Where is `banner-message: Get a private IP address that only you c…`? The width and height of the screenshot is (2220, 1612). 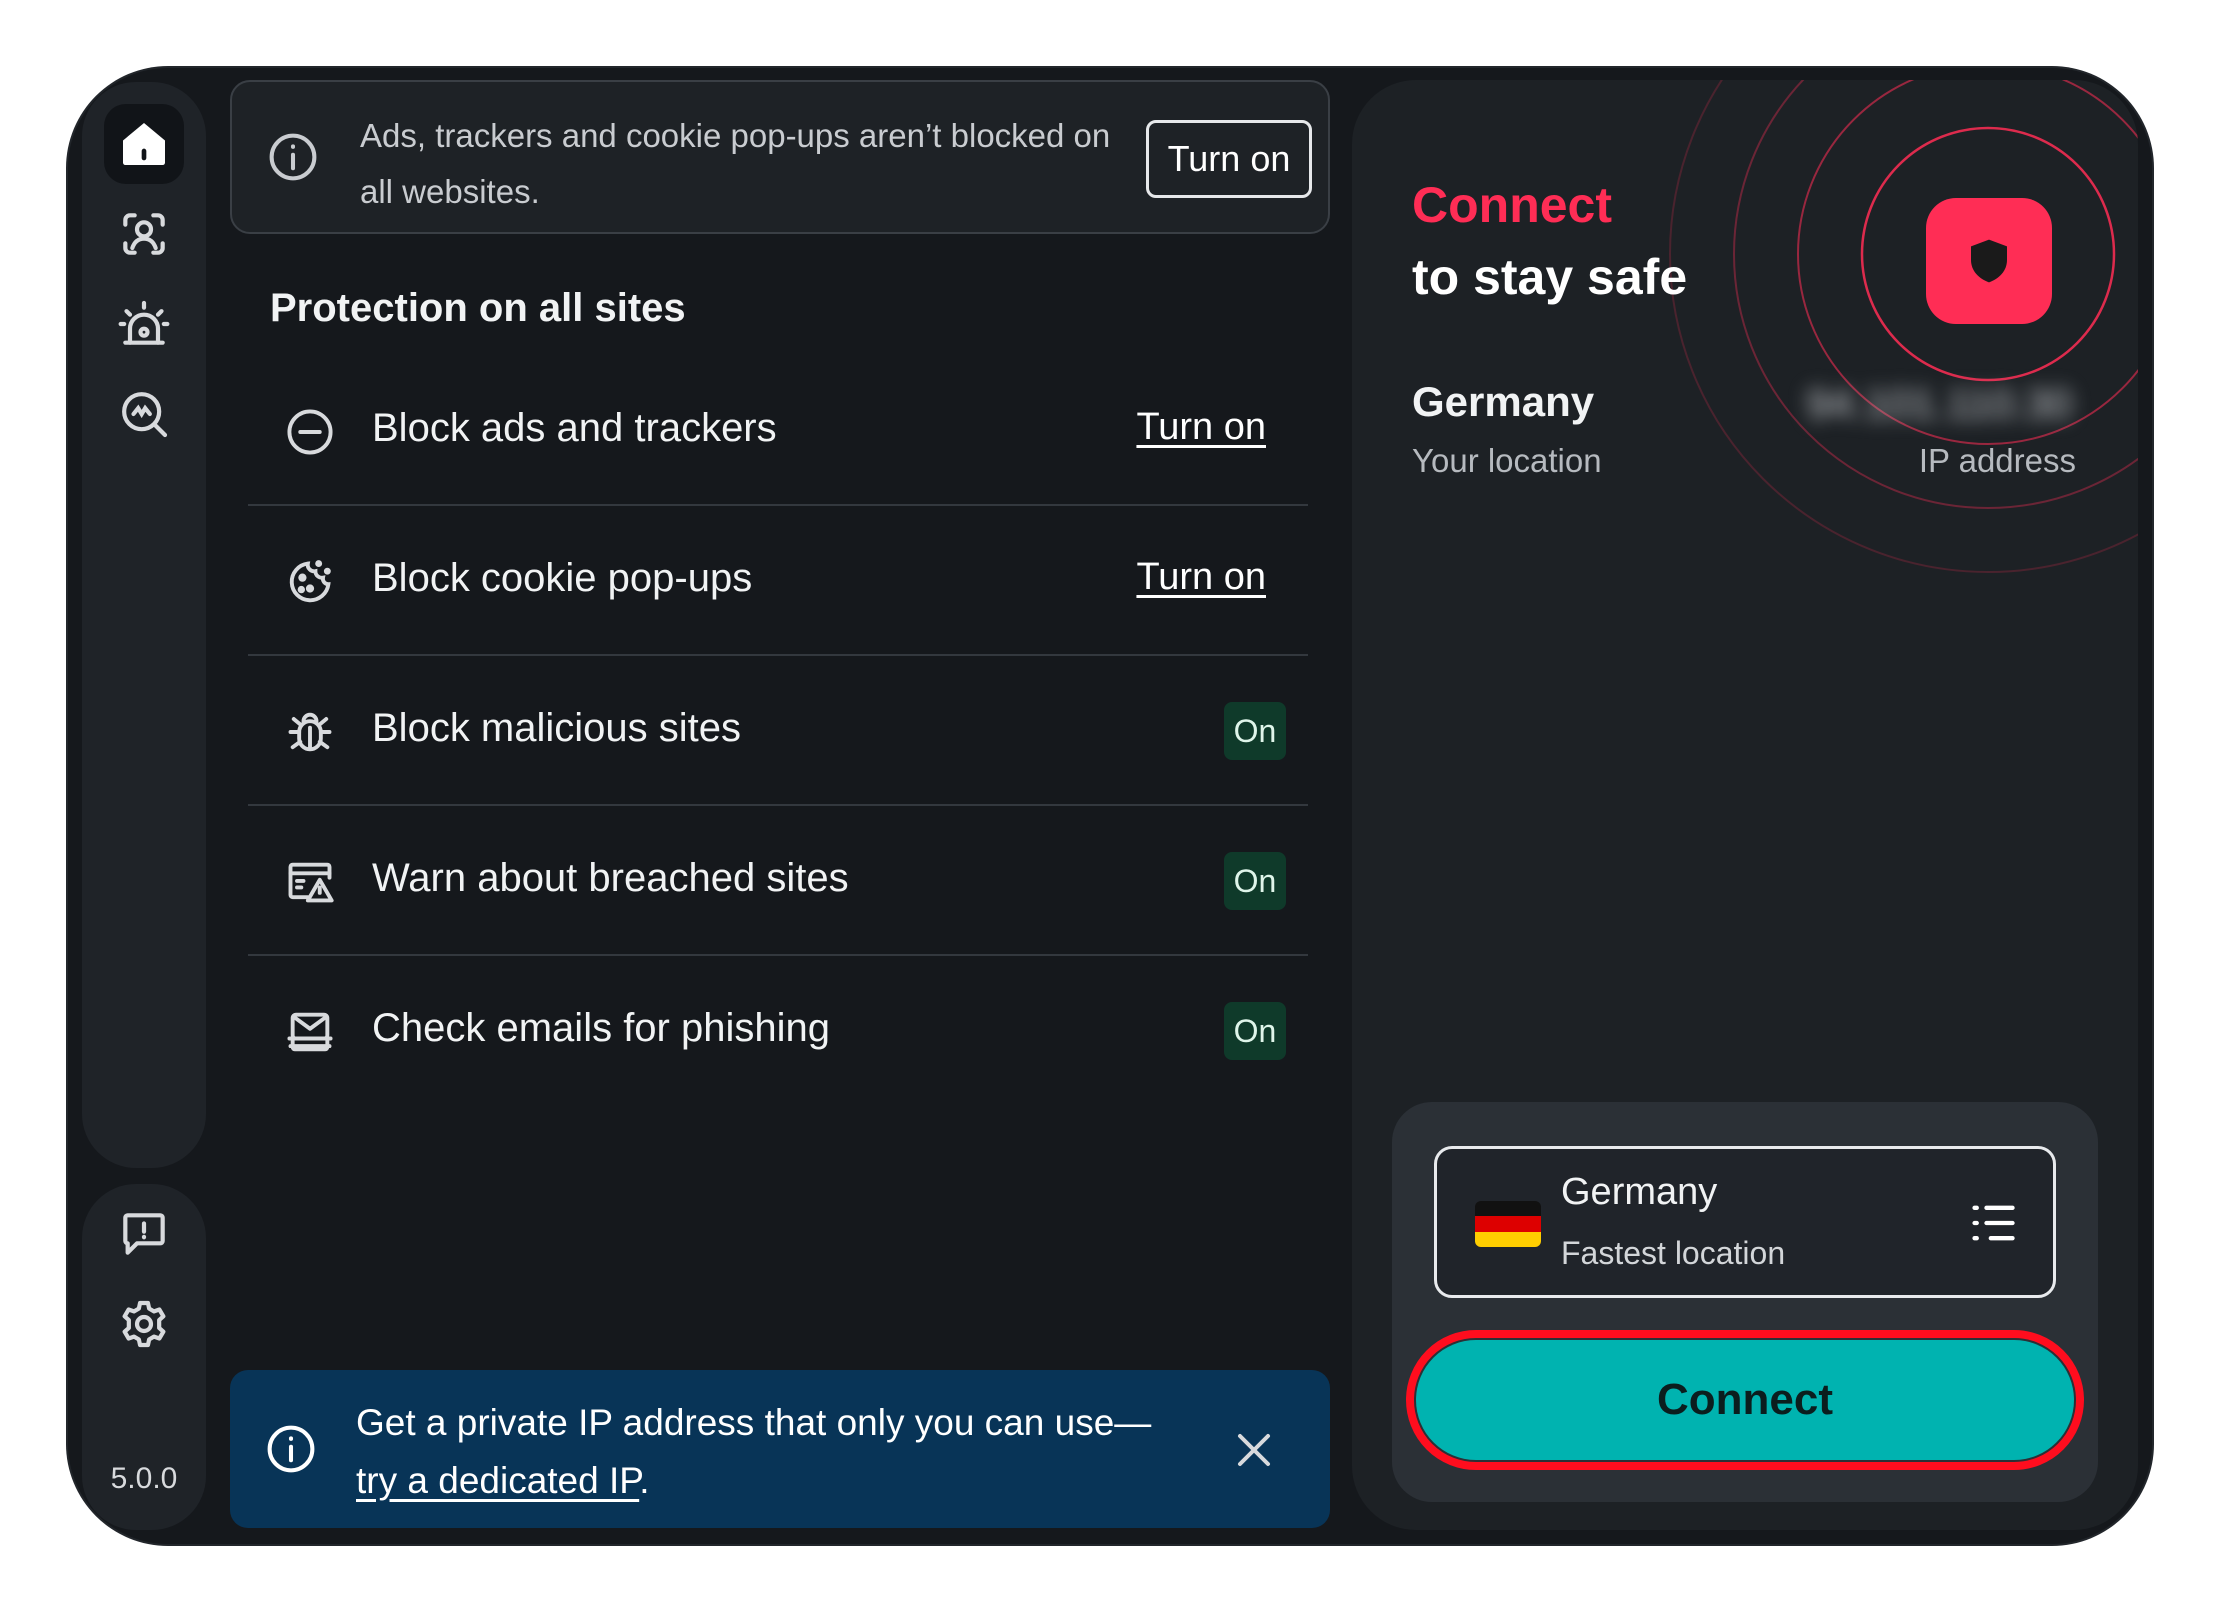
banner-message: Get a private IP address that only you c… is located at coordinates (766, 1452).